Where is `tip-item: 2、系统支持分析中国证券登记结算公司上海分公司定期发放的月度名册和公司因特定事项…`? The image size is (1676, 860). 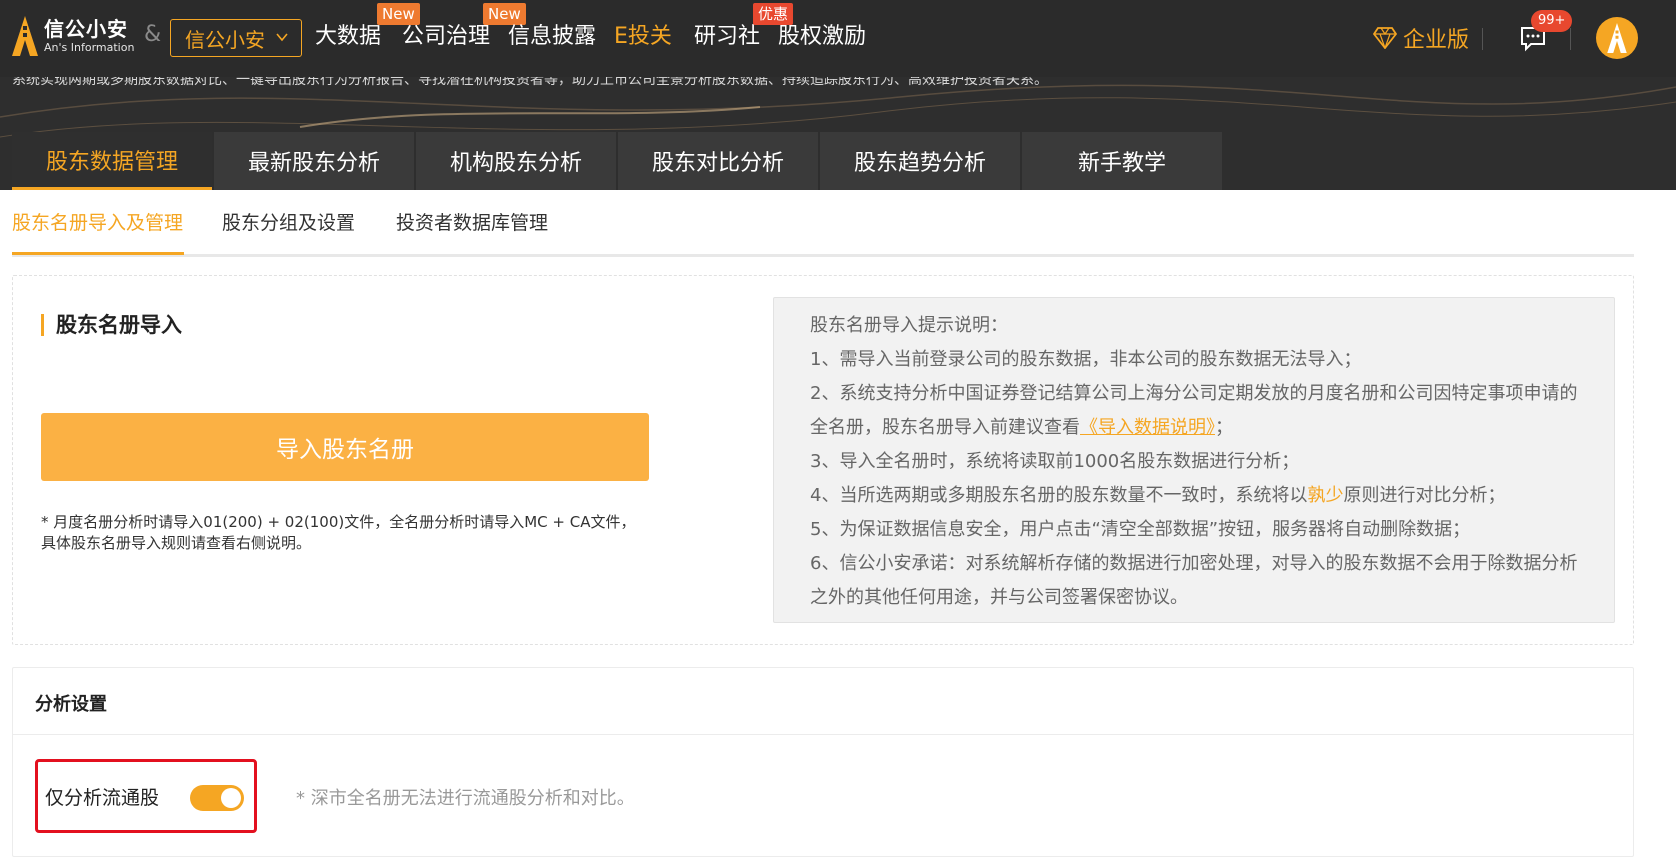 tip-item: 2、系统支持分析中国证券登记结算公司上海分公司定期发放的月度名册和公司因特定事项… is located at coordinates (1202, 411).